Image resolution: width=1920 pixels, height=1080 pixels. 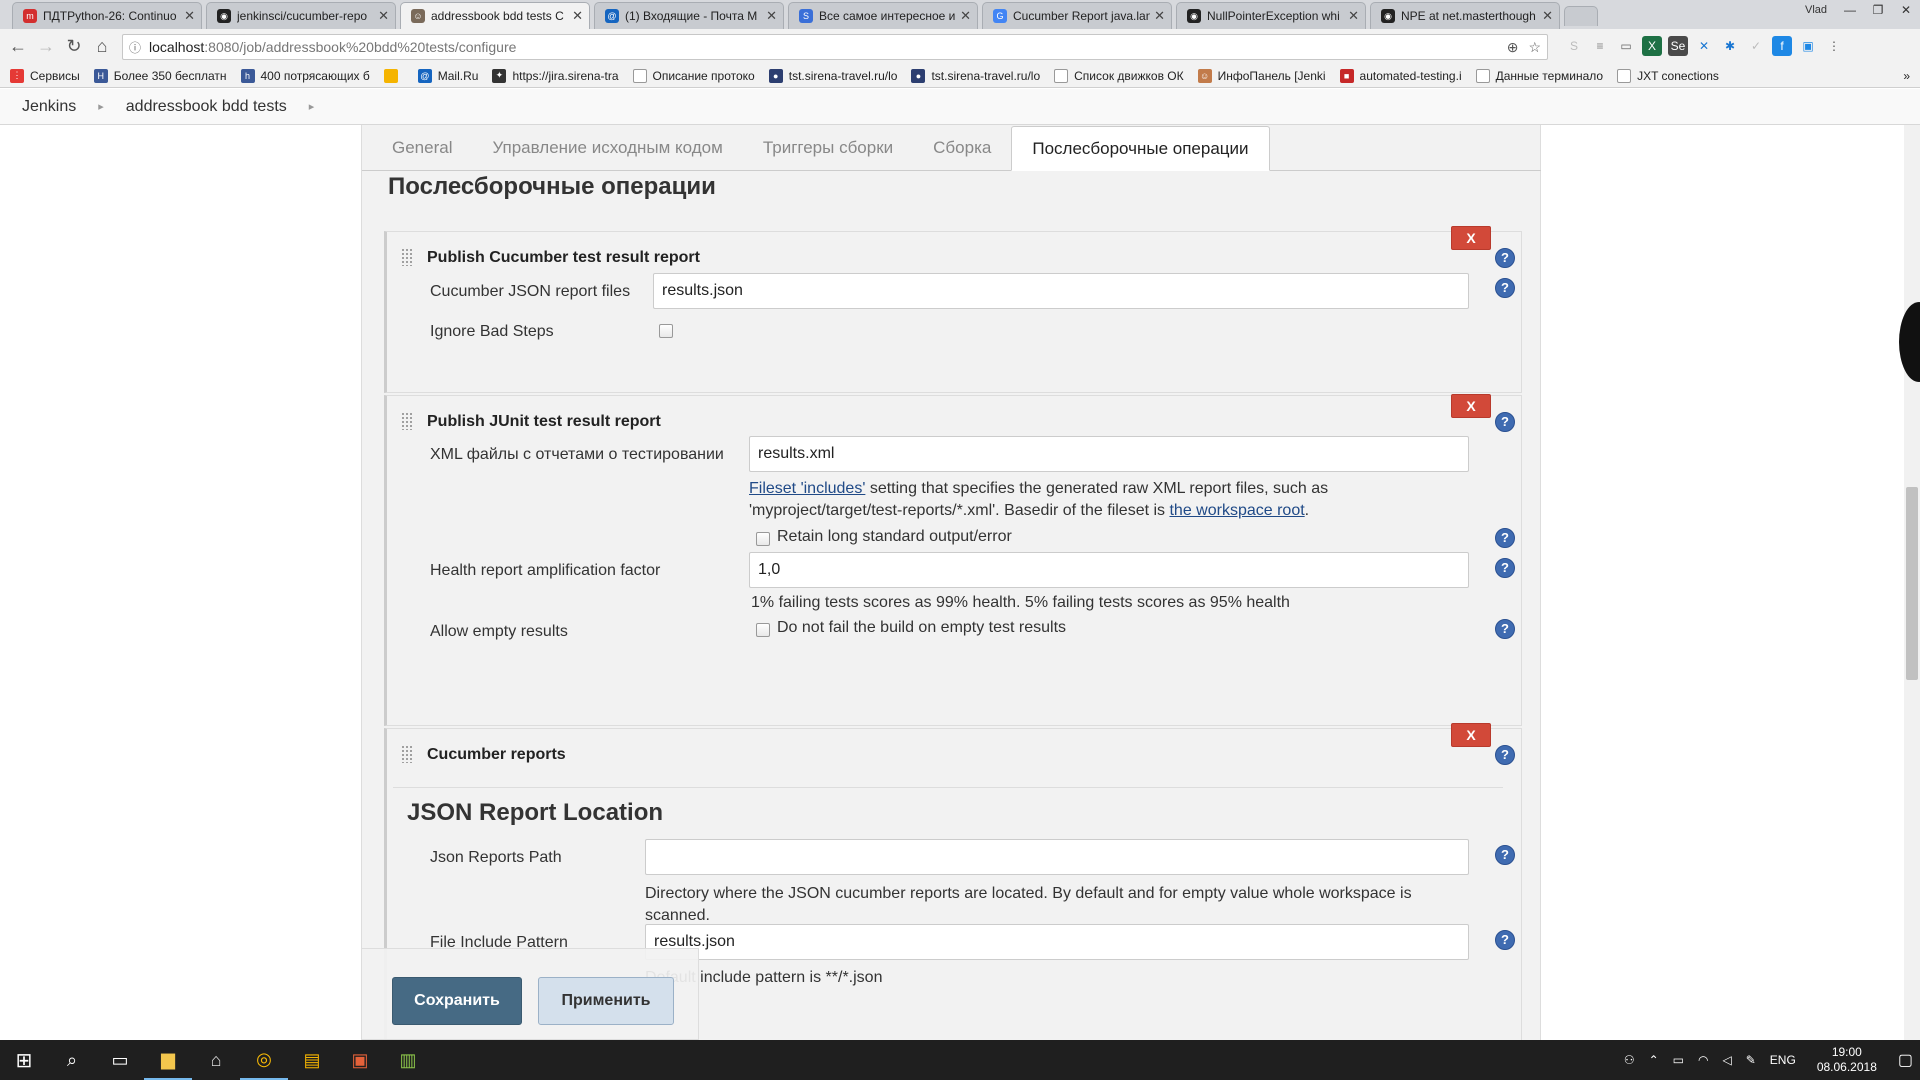 I want to click on screen-icon: ▣, so click(x=1808, y=46).